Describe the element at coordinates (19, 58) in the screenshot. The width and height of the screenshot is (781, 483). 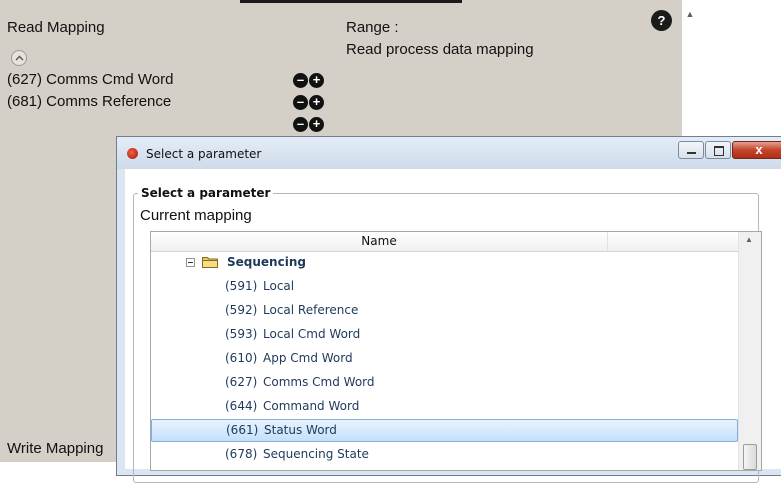
I see `collapse-chevron-up-icon` at that location.